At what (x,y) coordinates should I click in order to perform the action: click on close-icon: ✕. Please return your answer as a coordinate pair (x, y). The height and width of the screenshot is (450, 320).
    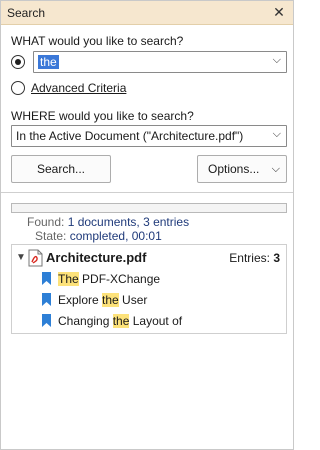
    Looking at the image, I should click on (279, 12).